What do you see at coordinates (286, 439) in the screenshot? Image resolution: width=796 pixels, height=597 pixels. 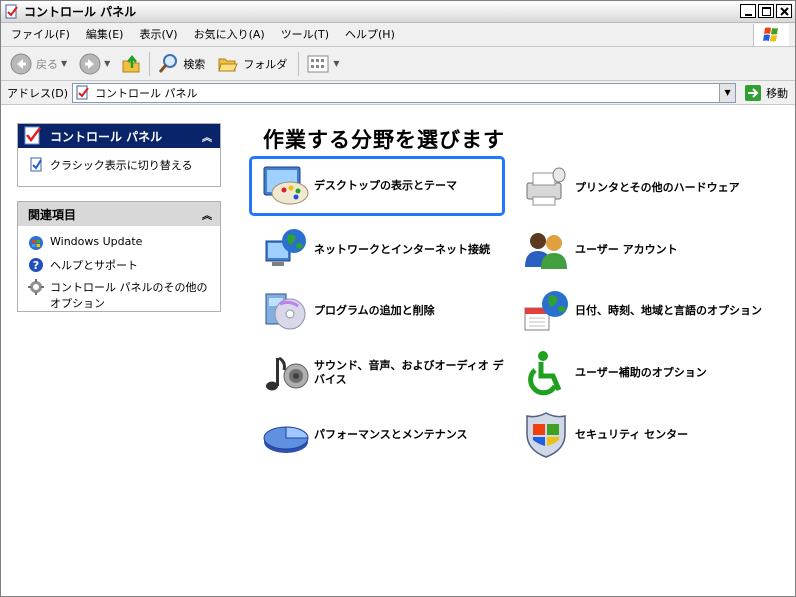 I see `performance-pie-icon` at bounding box center [286, 439].